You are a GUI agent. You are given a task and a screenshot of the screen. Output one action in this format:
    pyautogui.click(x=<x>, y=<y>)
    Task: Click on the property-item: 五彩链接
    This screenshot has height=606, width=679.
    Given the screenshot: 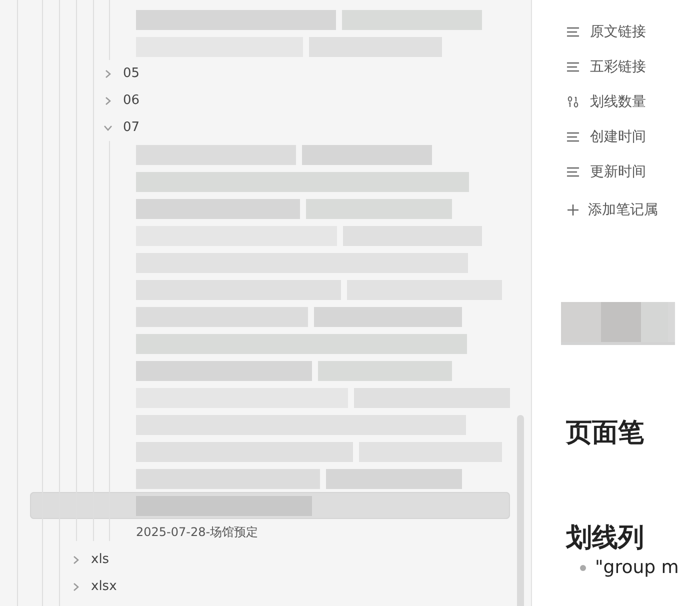 What is the action you would take?
    pyautogui.click(x=622, y=66)
    